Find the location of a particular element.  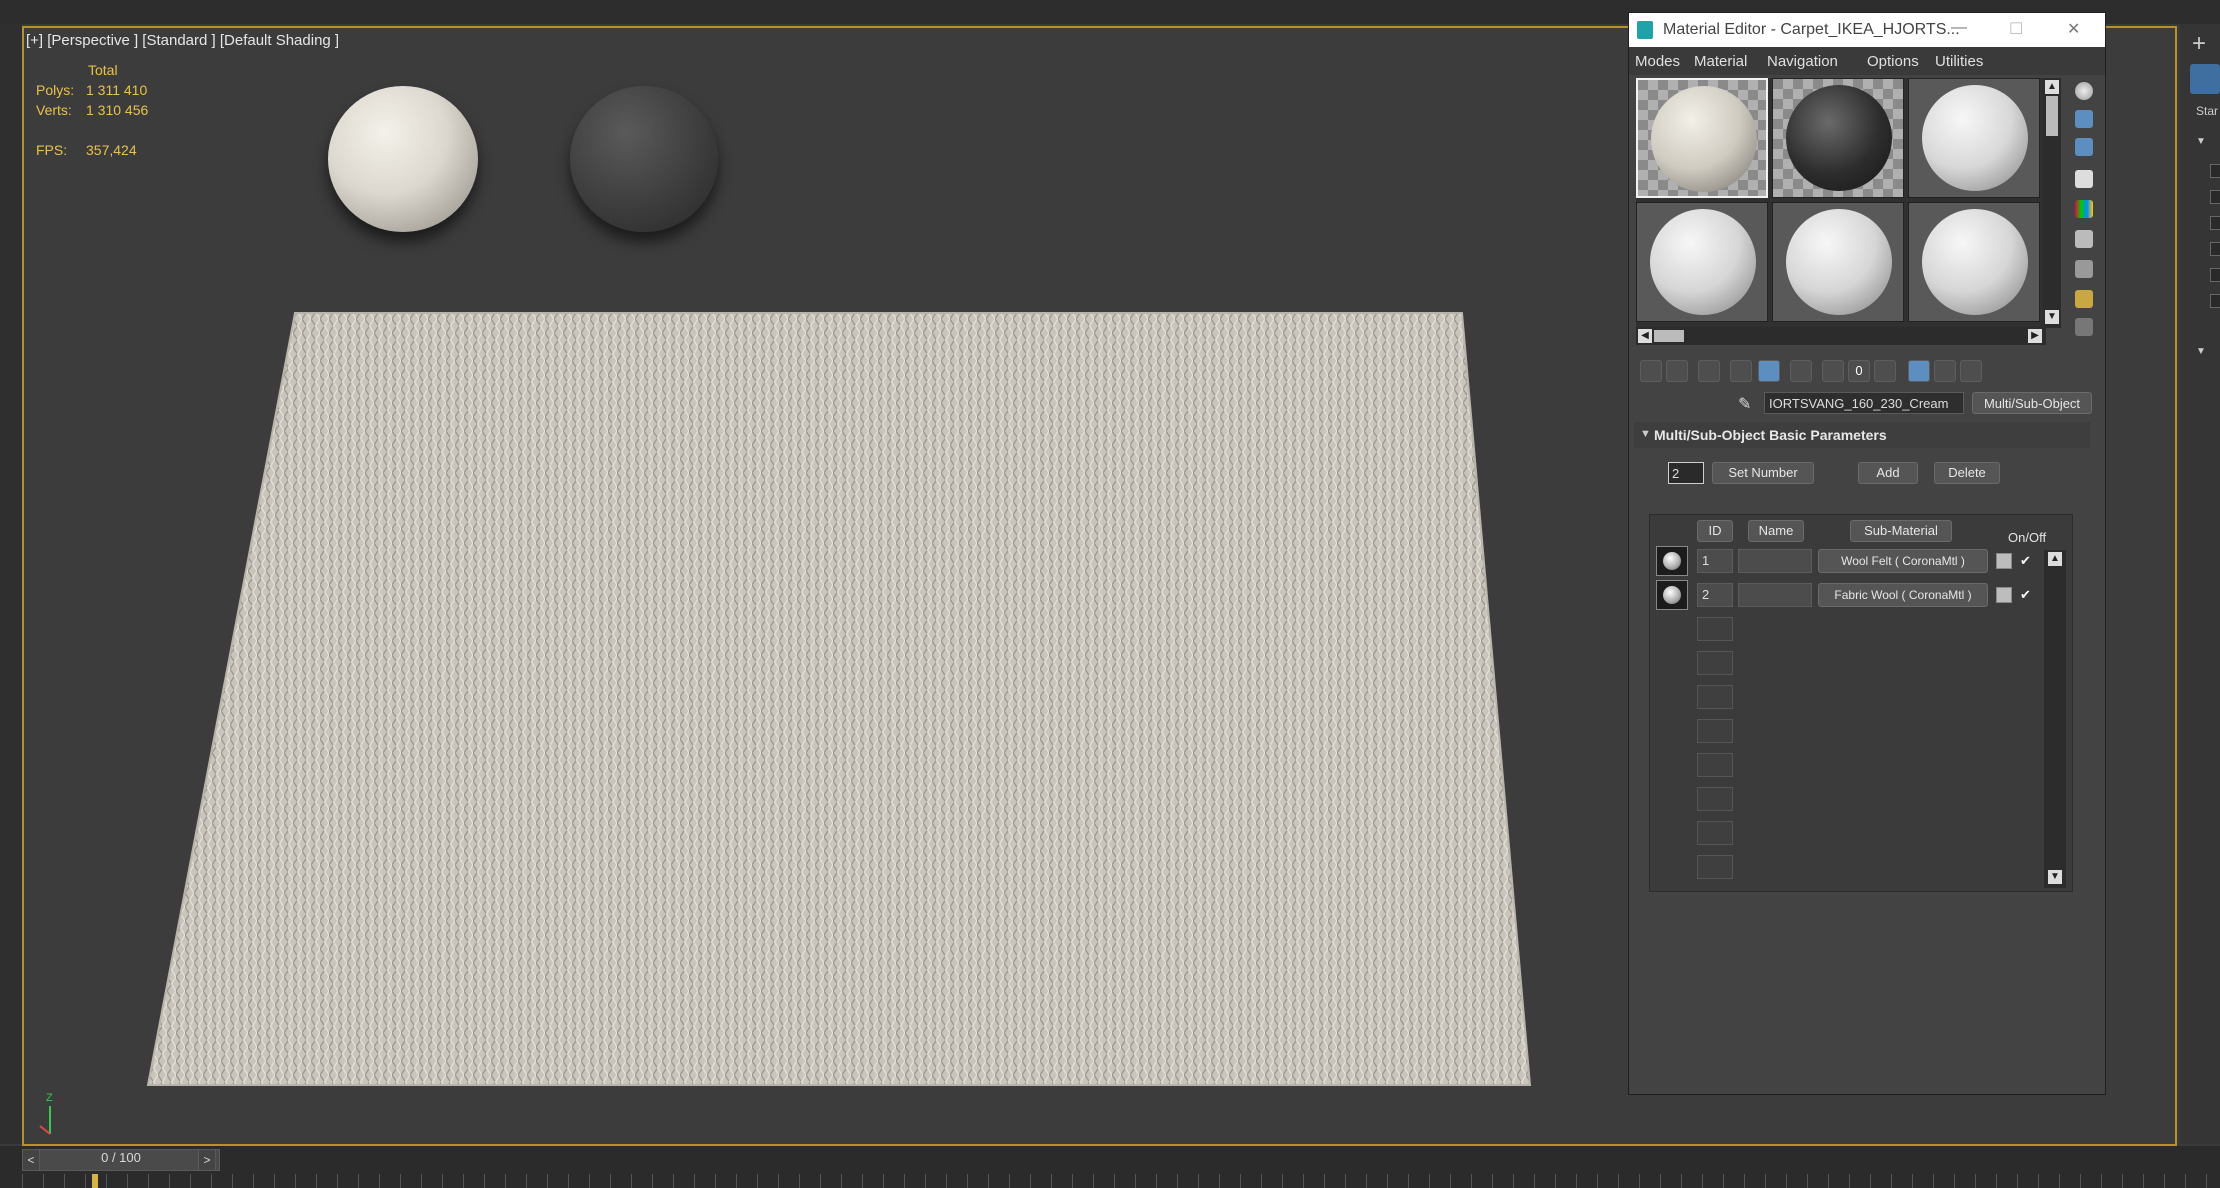

delete-button: Delete is located at coordinates (1967, 473).